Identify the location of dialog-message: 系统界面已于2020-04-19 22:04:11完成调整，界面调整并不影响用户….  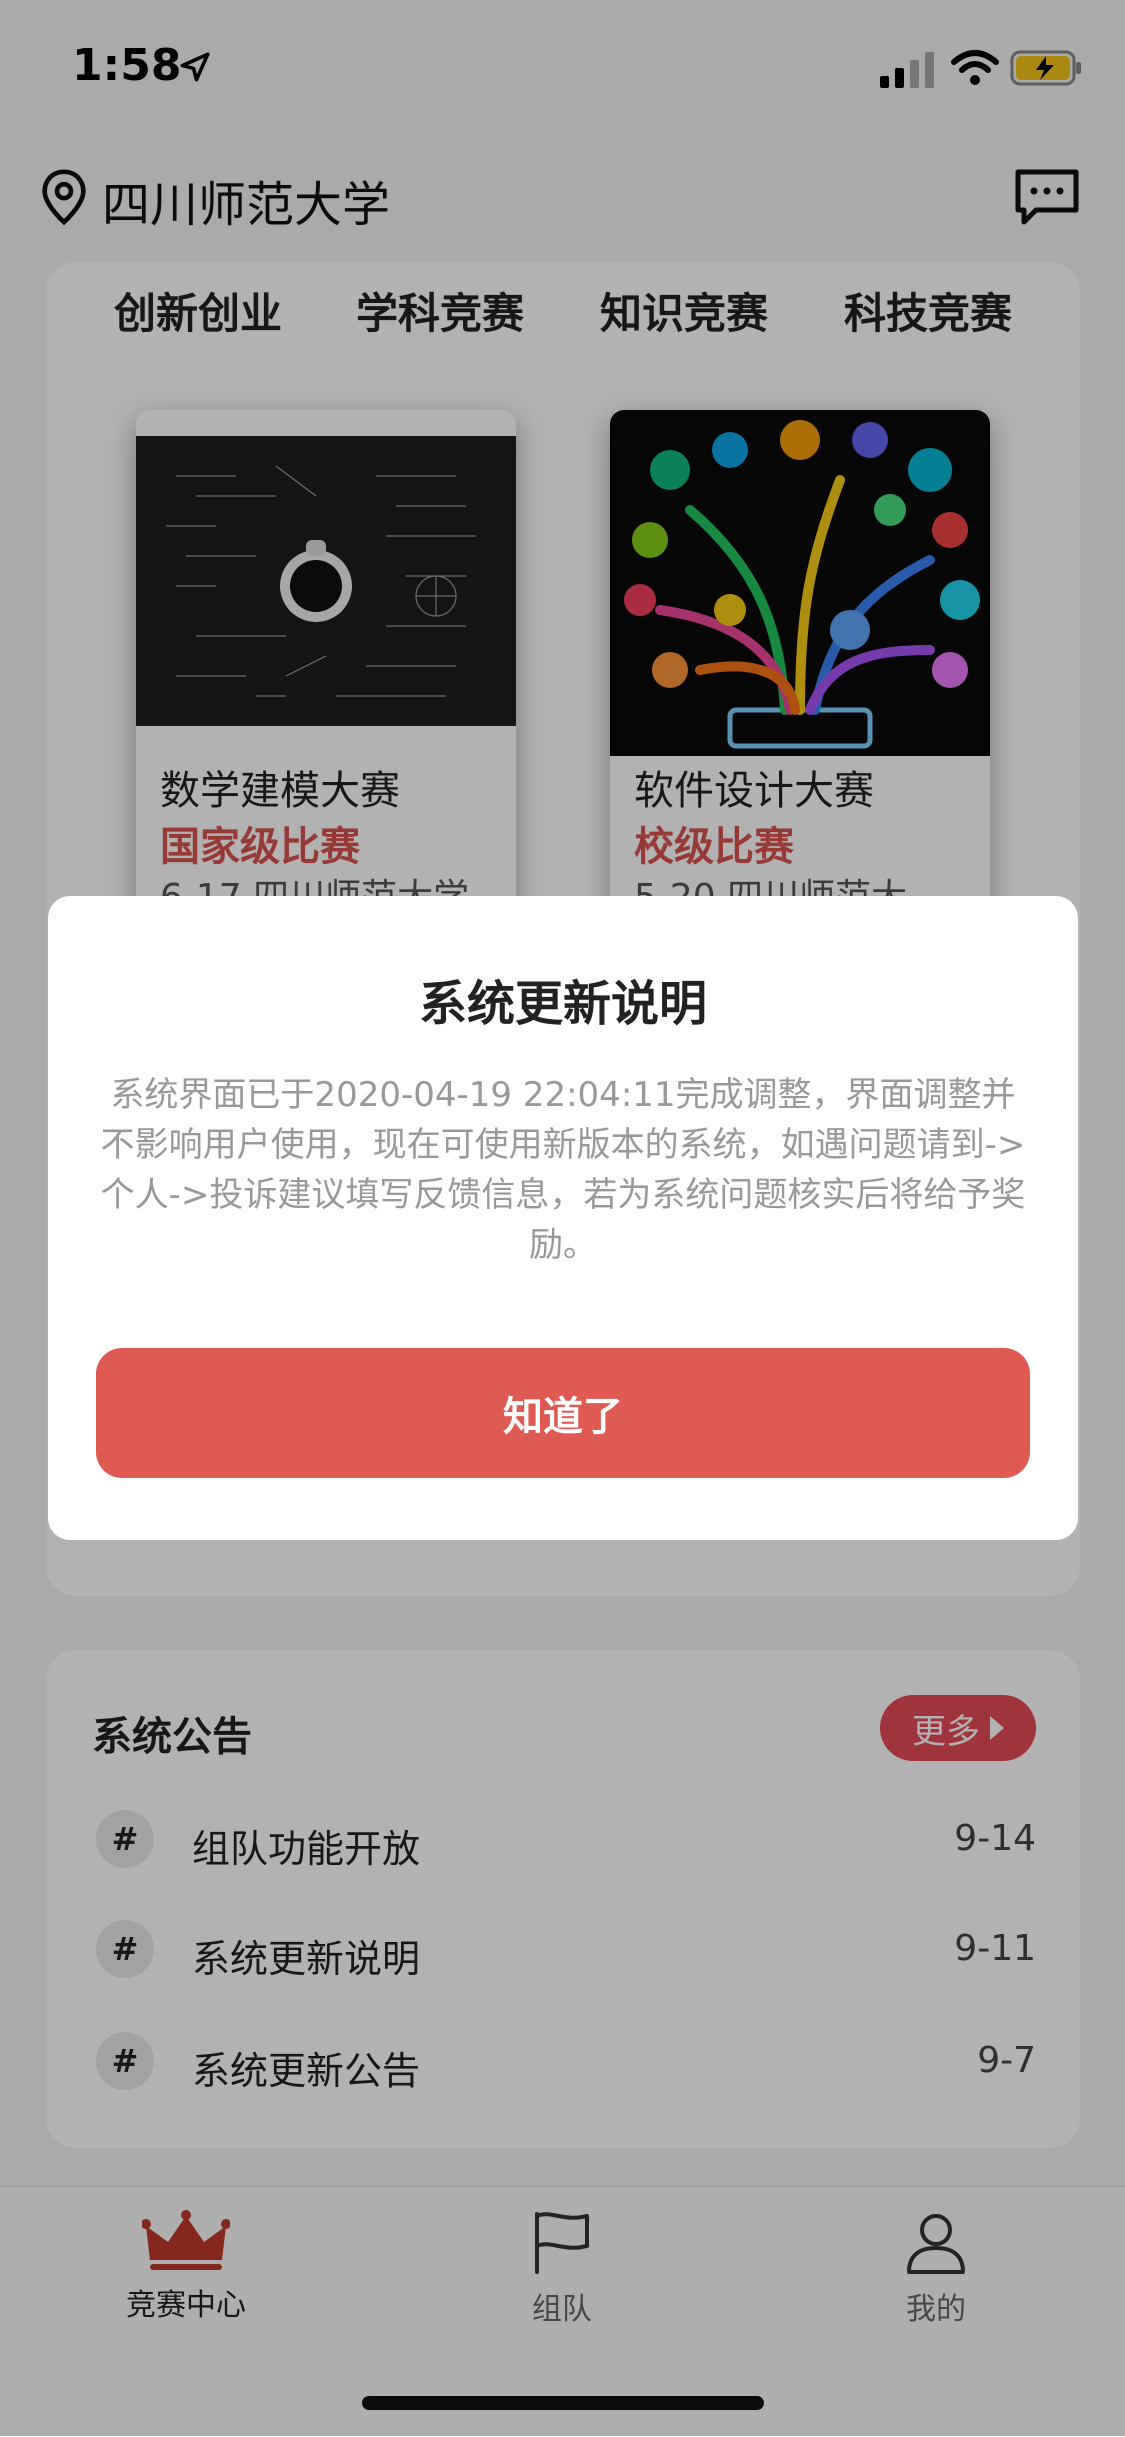
(563, 1170).